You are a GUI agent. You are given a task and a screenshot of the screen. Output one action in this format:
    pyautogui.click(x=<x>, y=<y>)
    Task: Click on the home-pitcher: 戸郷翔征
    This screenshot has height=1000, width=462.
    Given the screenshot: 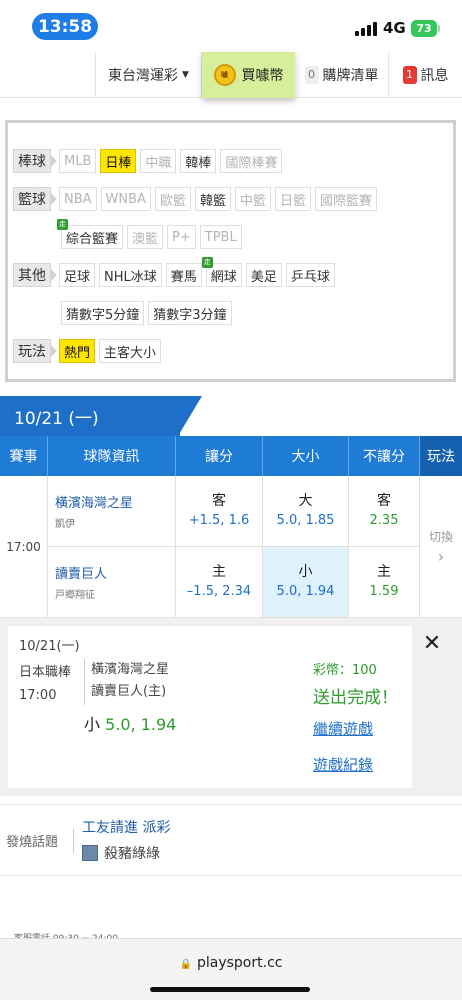 What is the action you would take?
    pyautogui.click(x=75, y=595)
    